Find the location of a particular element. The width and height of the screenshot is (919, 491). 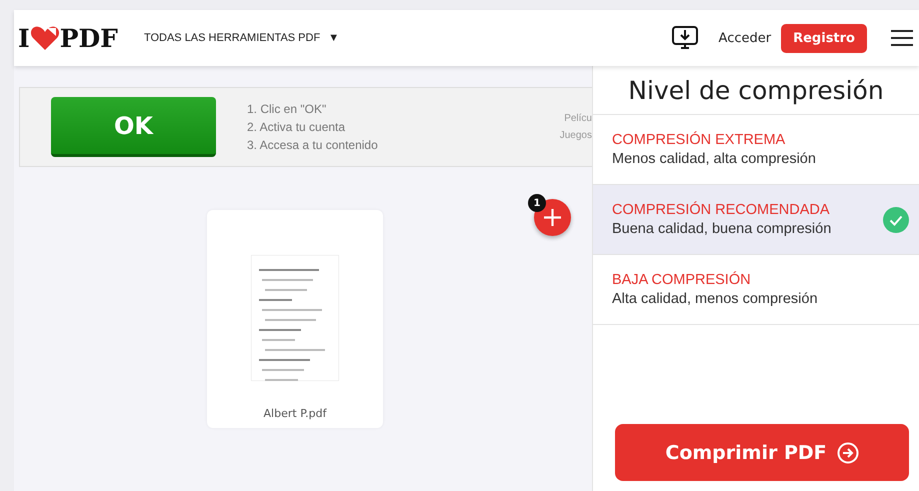

logo-text: I is located at coordinates (24, 38).